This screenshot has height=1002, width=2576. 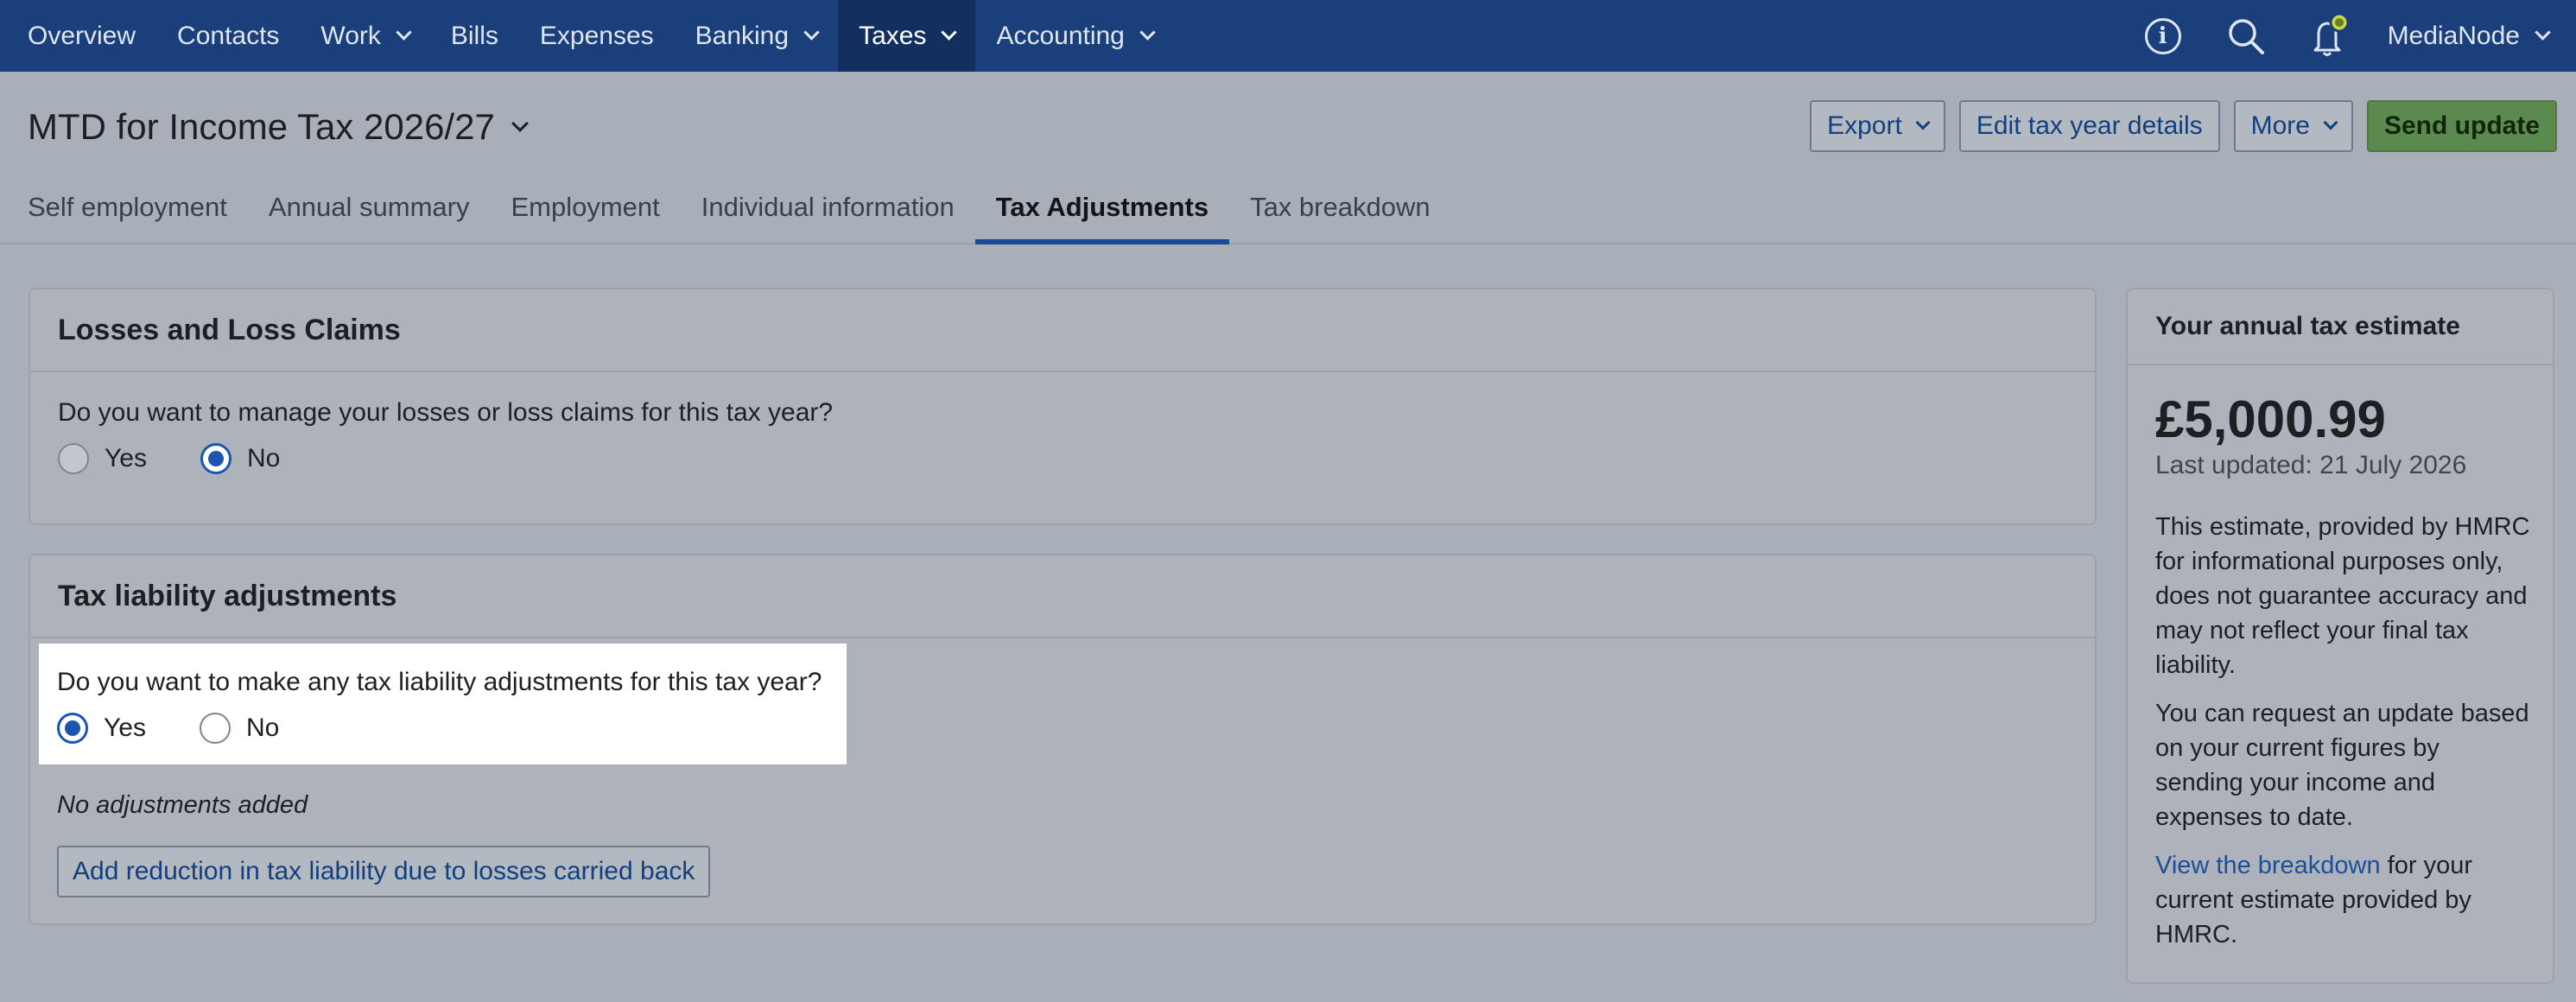 I want to click on losses-radio-group: Yes No, so click(x=1076, y=458).